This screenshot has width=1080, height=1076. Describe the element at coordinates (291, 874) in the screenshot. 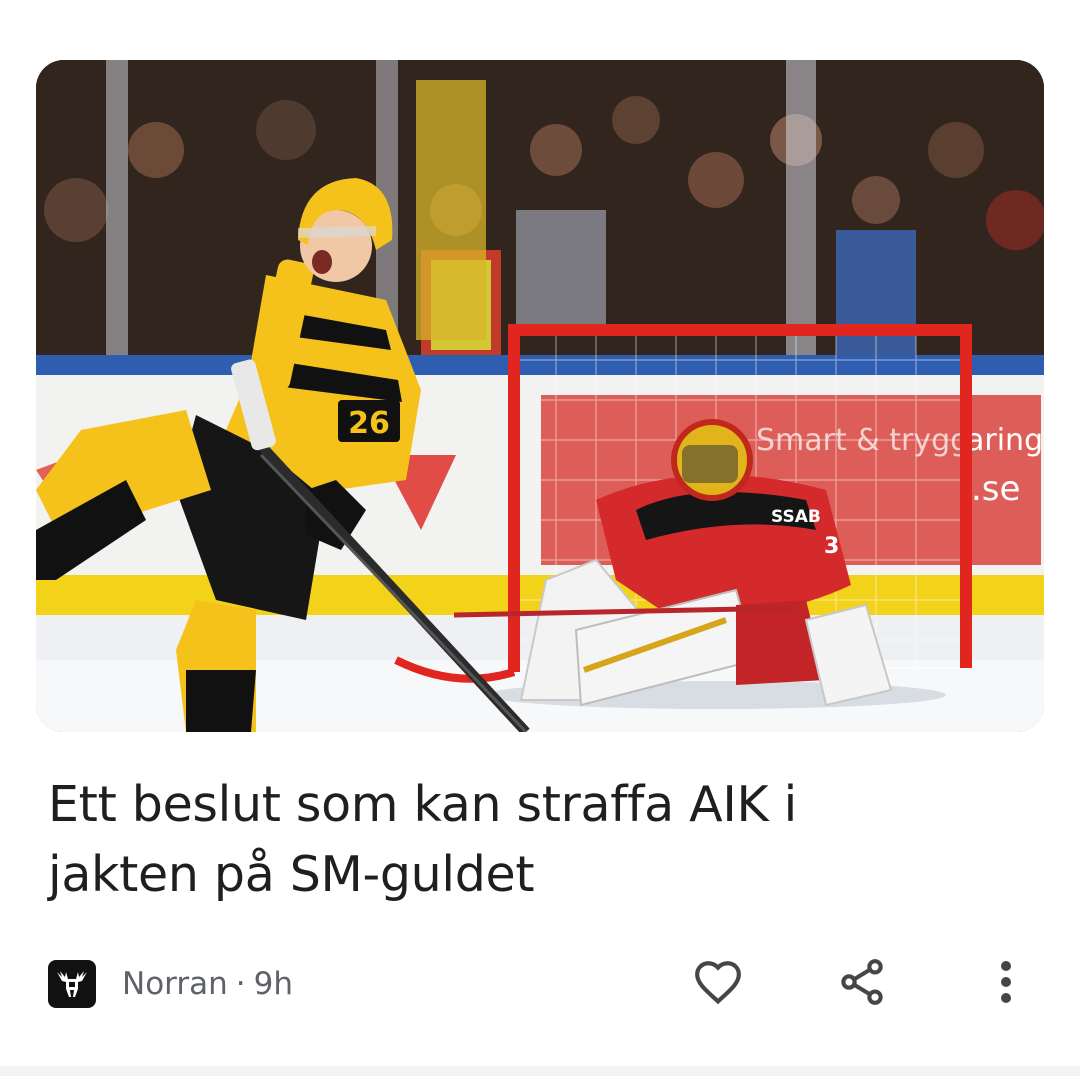

I see `headline-line-2: jakten på SM-guldet` at that location.